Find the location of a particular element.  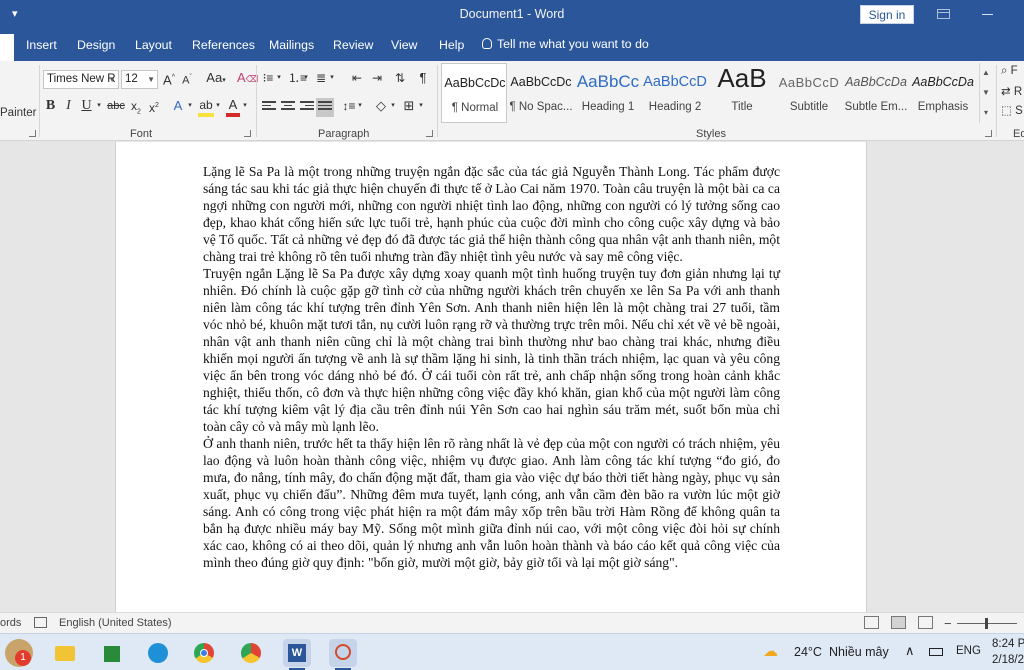

snipping-tool-icon is located at coordinates (343, 653).